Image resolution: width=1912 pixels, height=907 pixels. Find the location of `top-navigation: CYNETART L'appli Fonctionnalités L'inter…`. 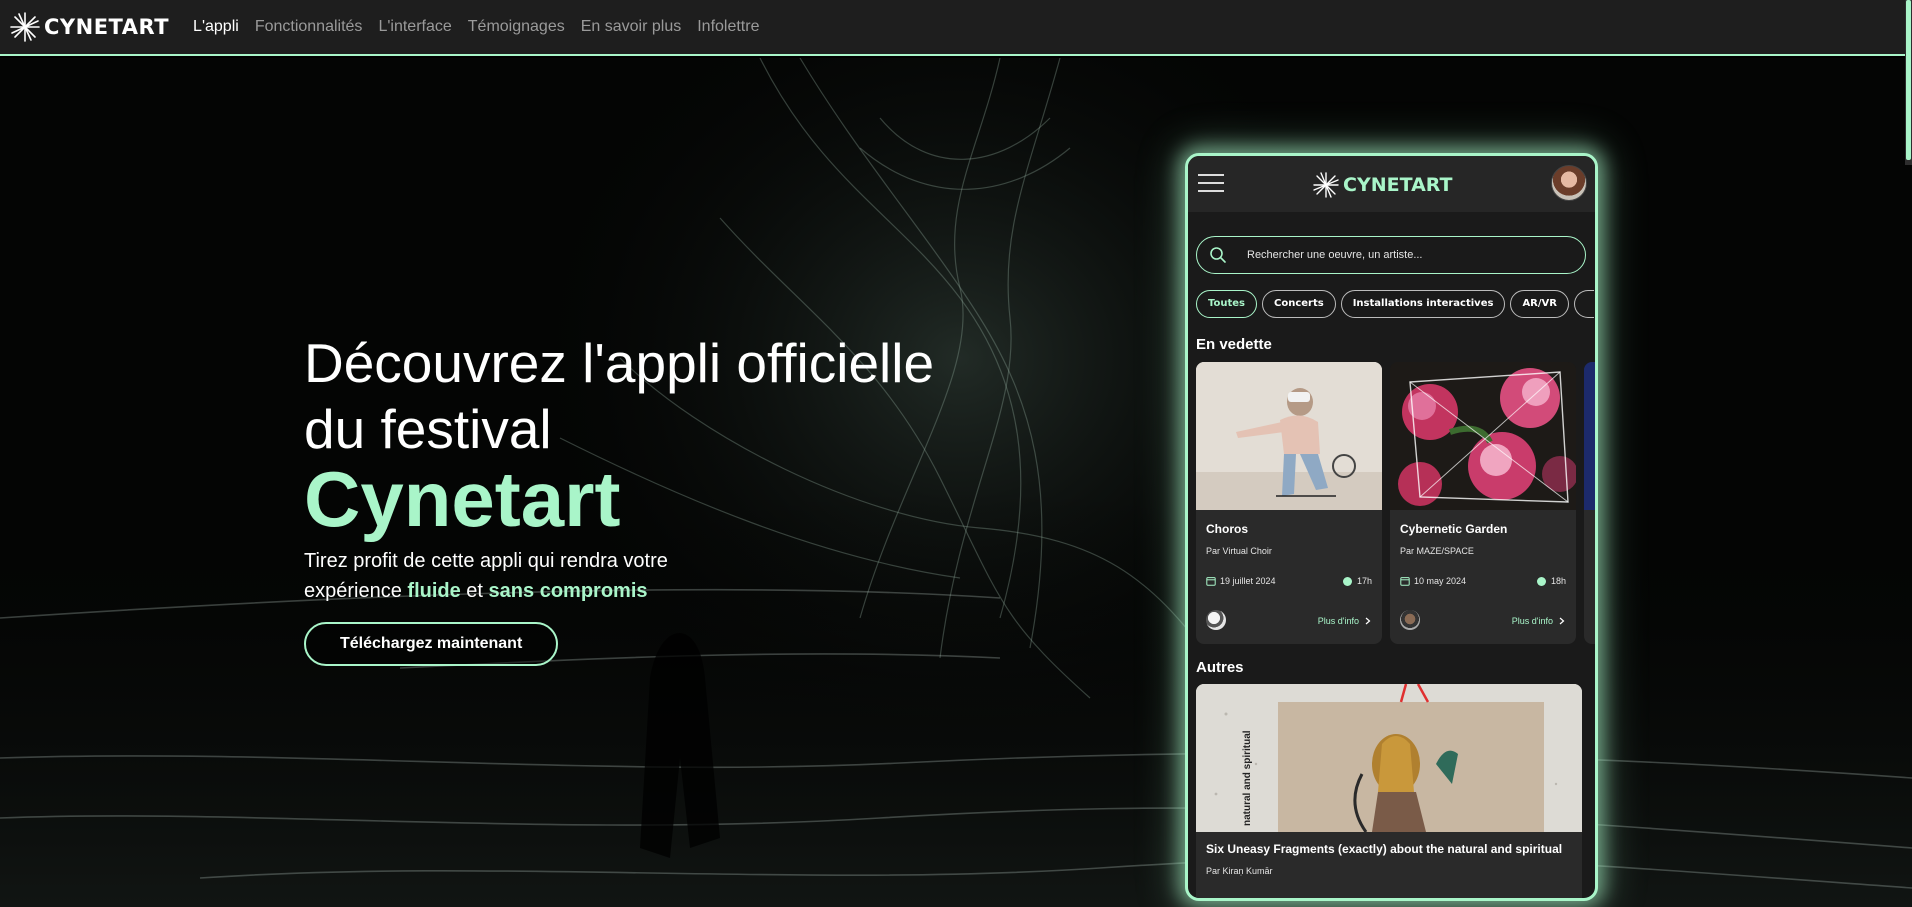

top-navigation: CYNETART L'appli Fonctionnalités L'inter… is located at coordinates (956, 28).